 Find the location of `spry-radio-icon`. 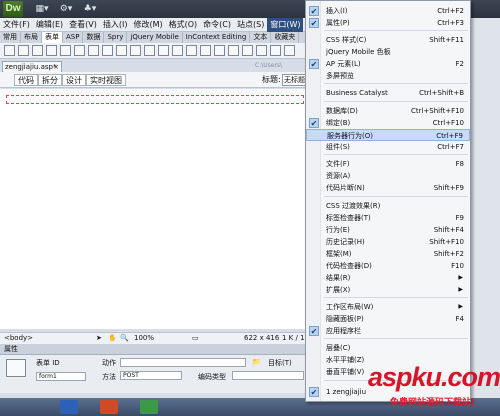

spry-radio-icon is located at coordinates (289, 50).